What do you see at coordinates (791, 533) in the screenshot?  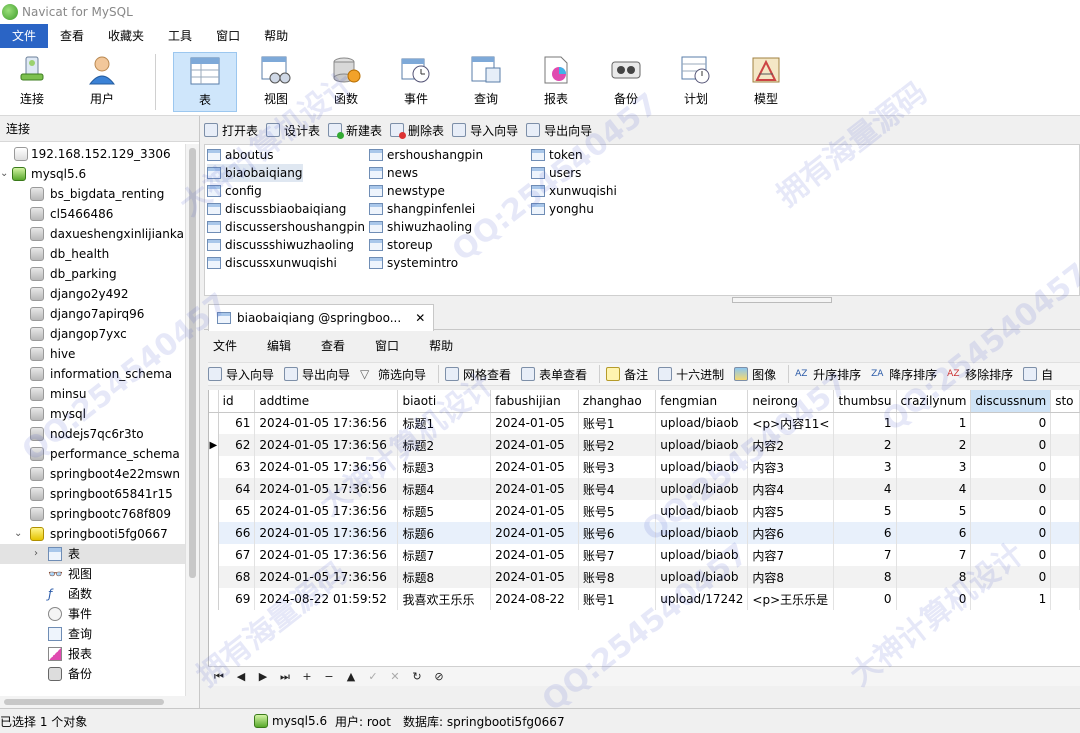 I see `cell-neirong: 内容6` at bounding box center [791, 533].